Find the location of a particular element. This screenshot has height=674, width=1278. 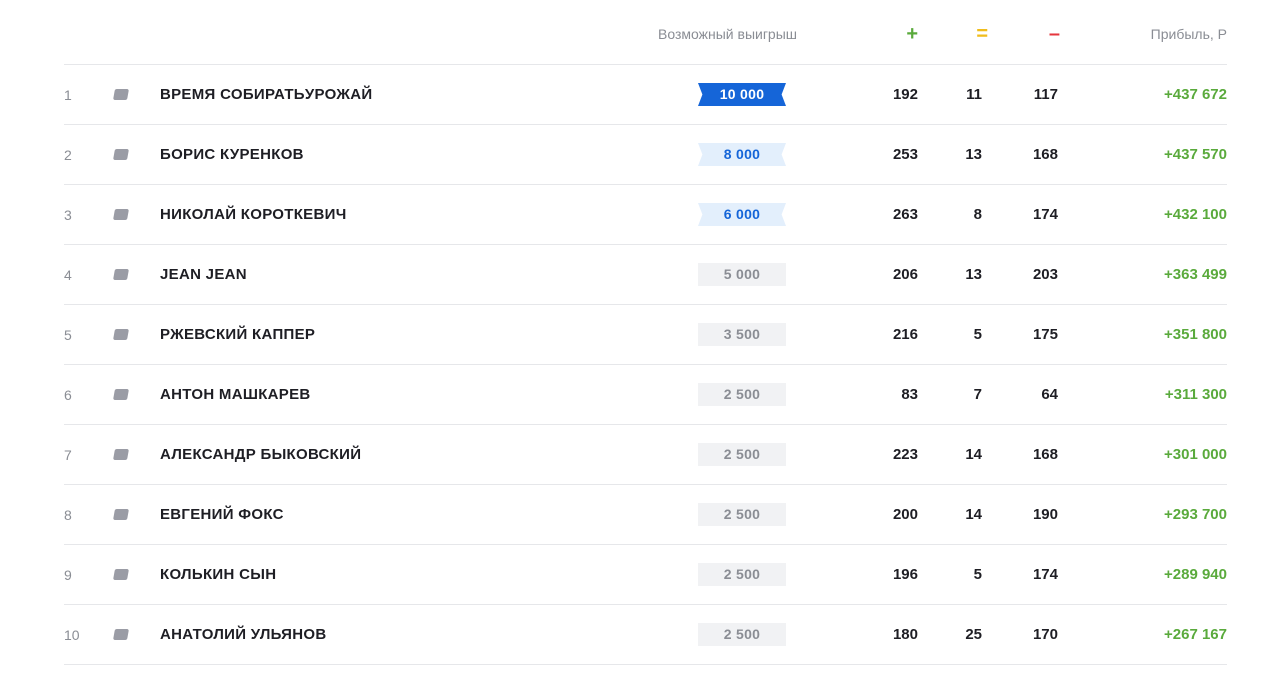

draws-count: 11 is located at coordinates (974, 94).